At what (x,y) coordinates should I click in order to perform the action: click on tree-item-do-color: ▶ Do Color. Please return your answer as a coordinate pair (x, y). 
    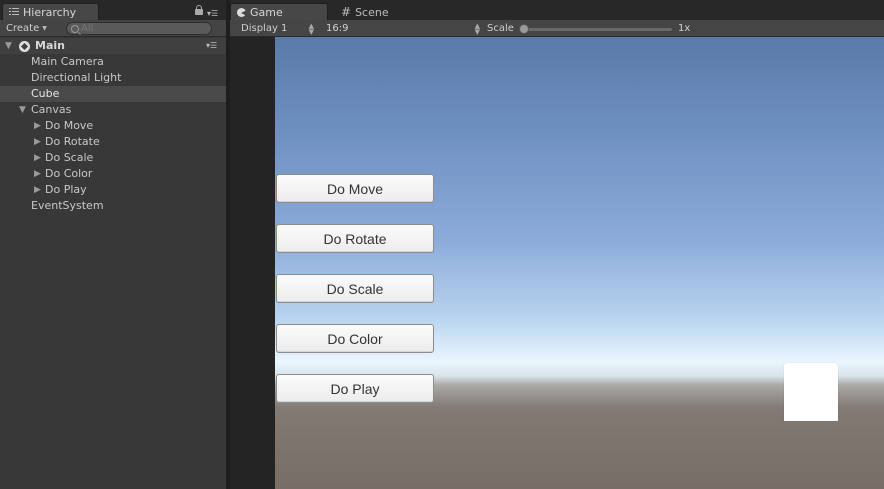
    Looking at the image, I should click on (113, 174).